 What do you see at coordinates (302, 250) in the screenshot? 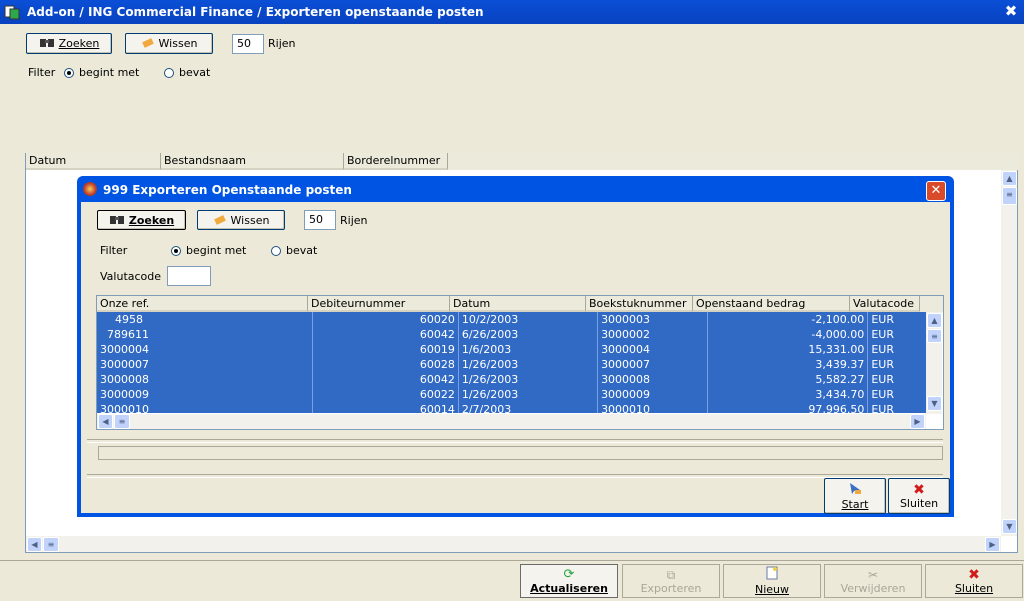
I see `dialog-filter-contains-label: bevat` at bounding box center [302, 250].